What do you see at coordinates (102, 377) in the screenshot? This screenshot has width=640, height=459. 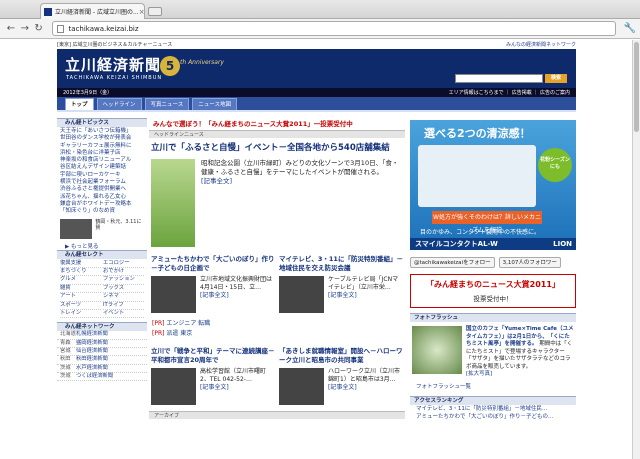 I see `network-row: 茨城 つくば経済新聞` at bounding box center [102, 377].